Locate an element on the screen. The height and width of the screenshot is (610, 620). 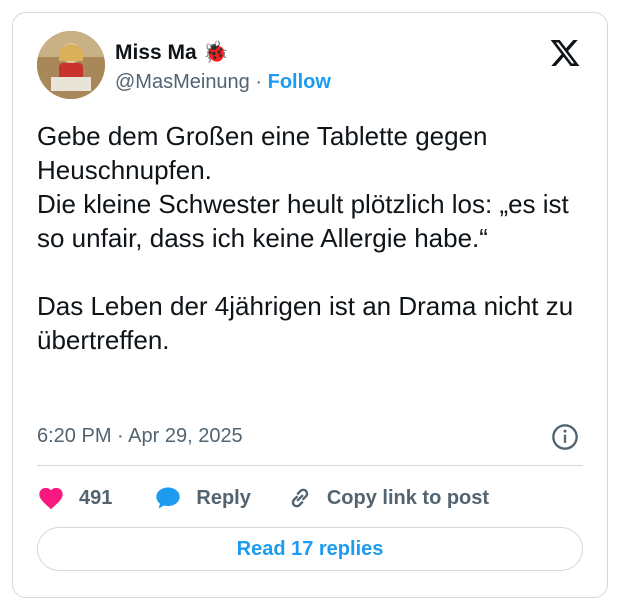
timestamp: 6:20 PM · Apr 29, 2025 is located at coordinates (140, 436).